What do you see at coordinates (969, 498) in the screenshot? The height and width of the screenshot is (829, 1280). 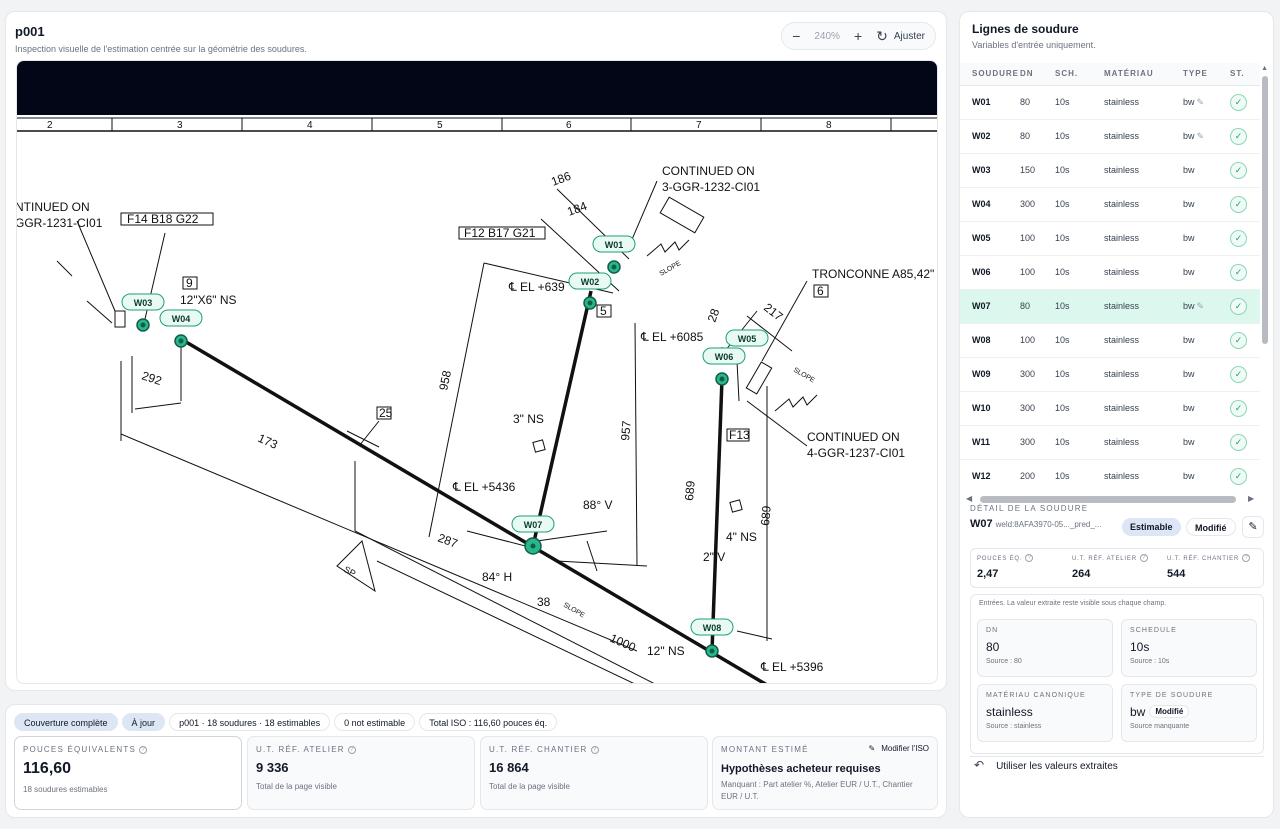 I see `scroll-left-arrow: ◀` at bounding box center [969, 498].